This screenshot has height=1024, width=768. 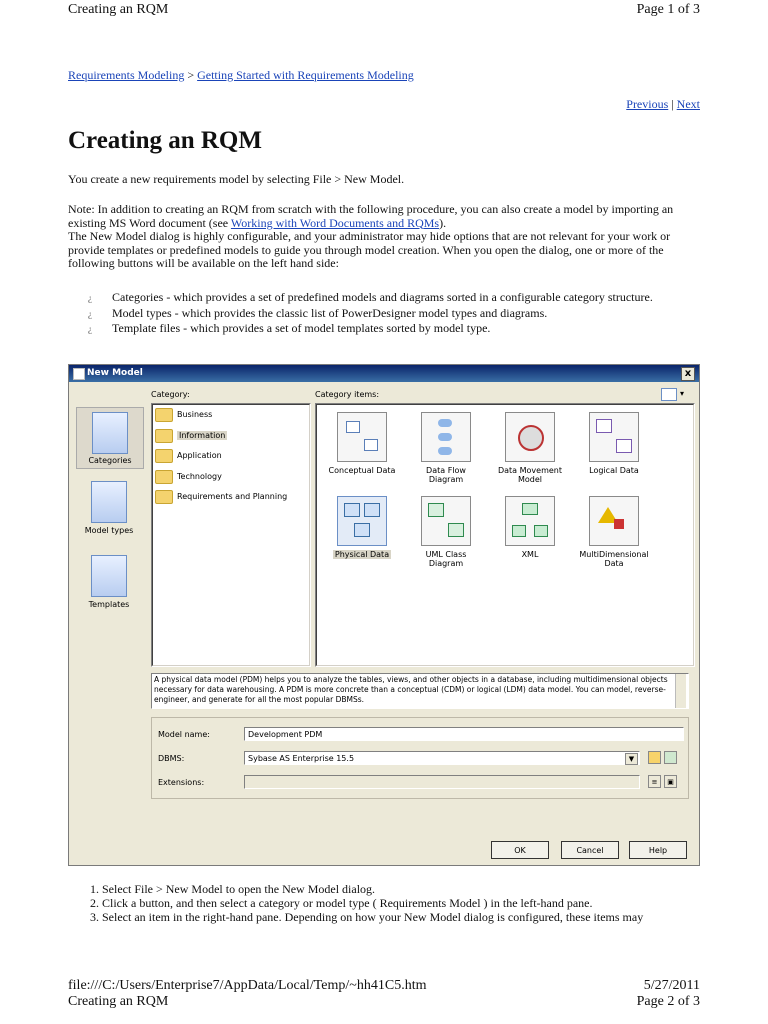 I want to click on categories-icon, so click(x=110, y=433).